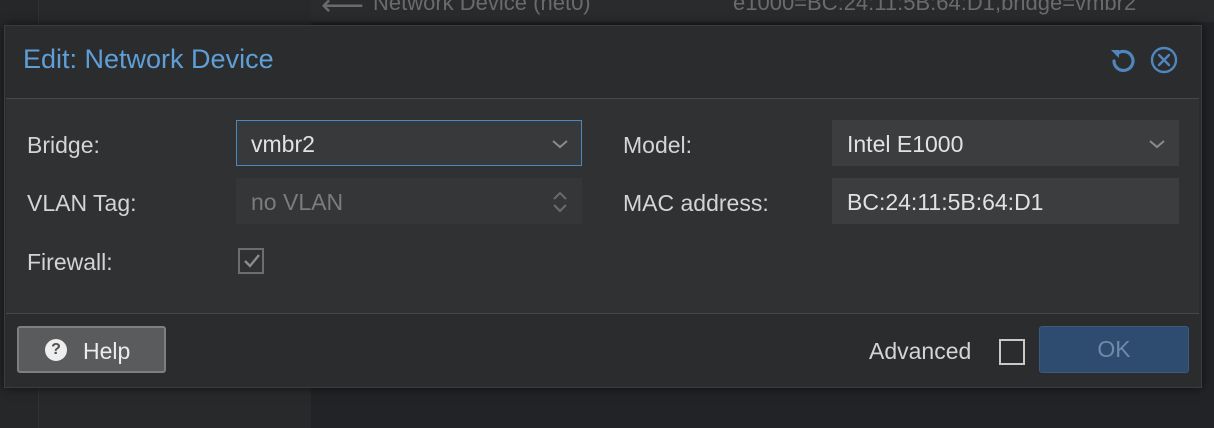 The image size is (1214, 428). What do you see at coordinates (283, 144) in the screenshot?
I see `bridge-value: vmbr2` at bounding box center [283, 144].